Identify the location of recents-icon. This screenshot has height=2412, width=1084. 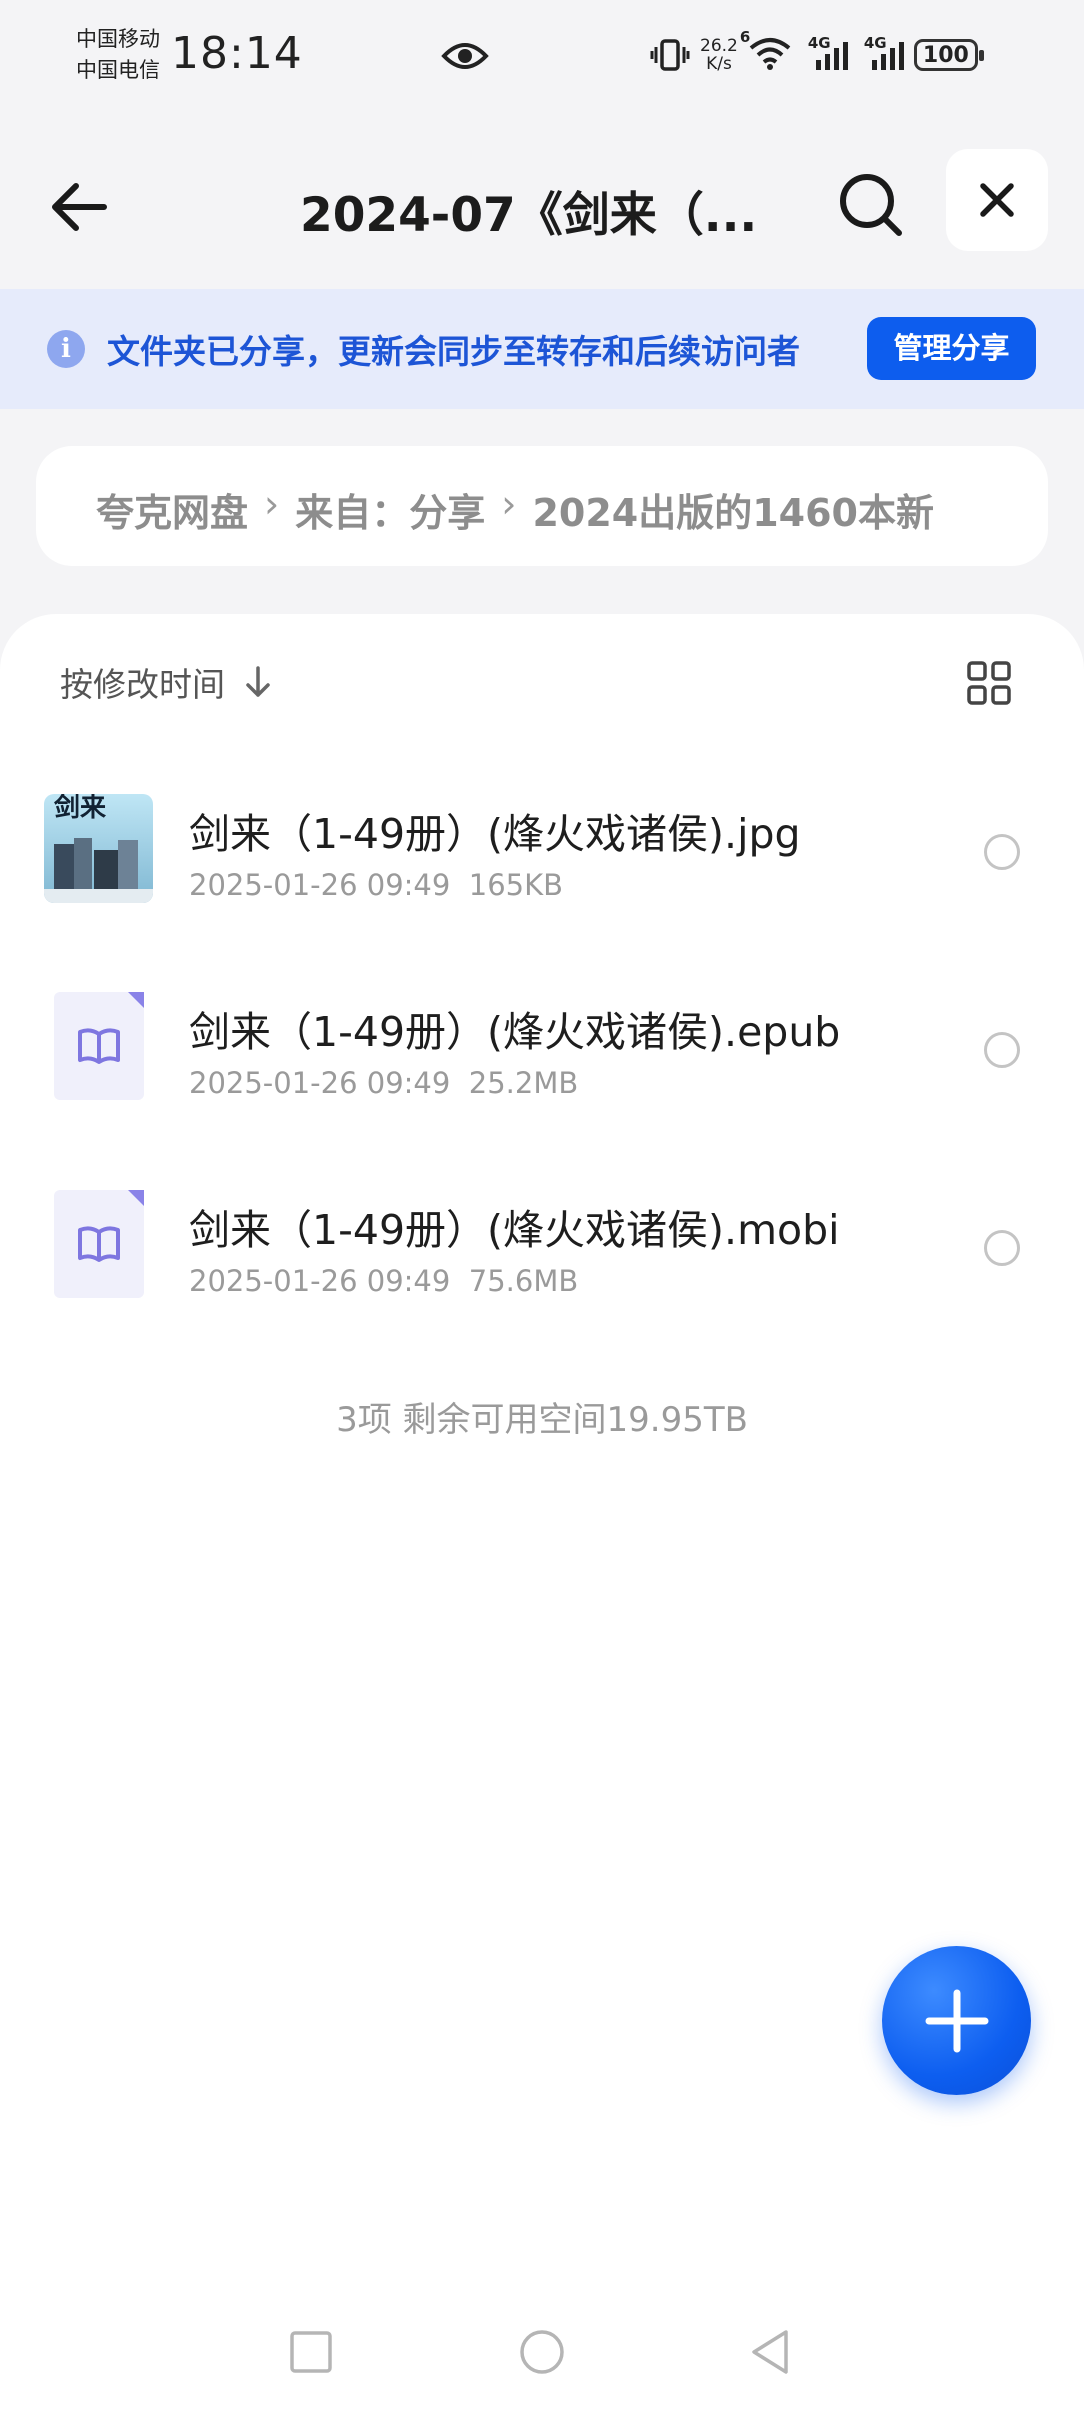
(311, 2352).